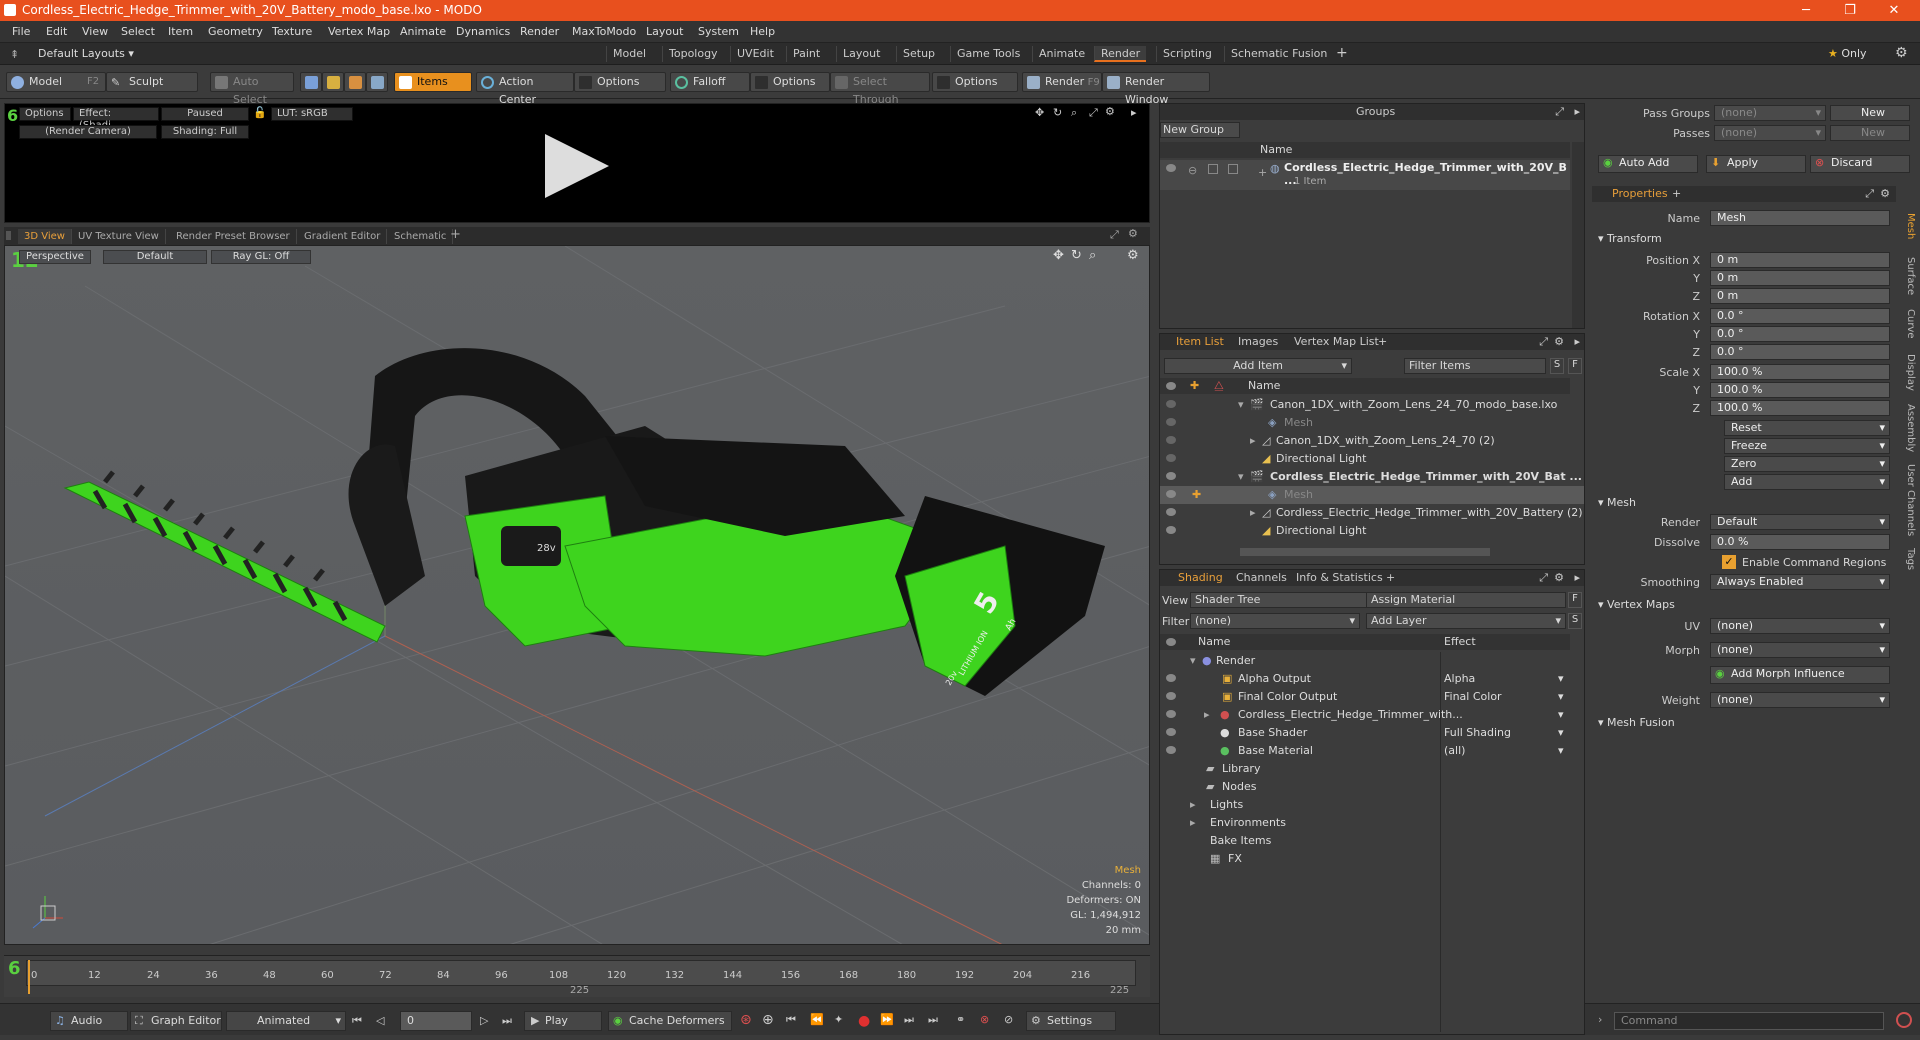 The image size is (1920, 1040). What do you see at coordinates (1365, 552) in the screenshot?
I see `horizontal-scrollbar` at bounding box center [1365, 552].